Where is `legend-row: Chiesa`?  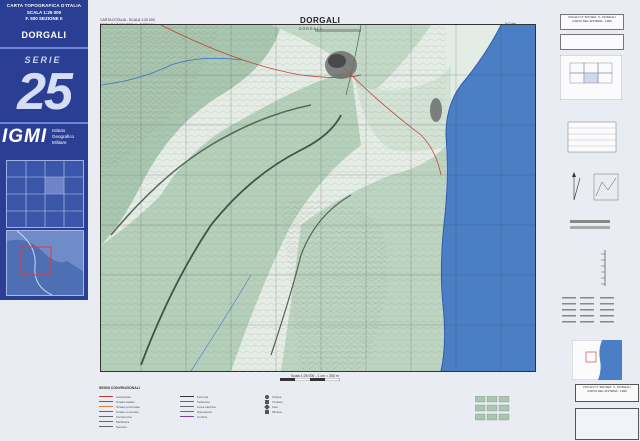 legend-row: Chiesa is located at coordinates (274, 396).